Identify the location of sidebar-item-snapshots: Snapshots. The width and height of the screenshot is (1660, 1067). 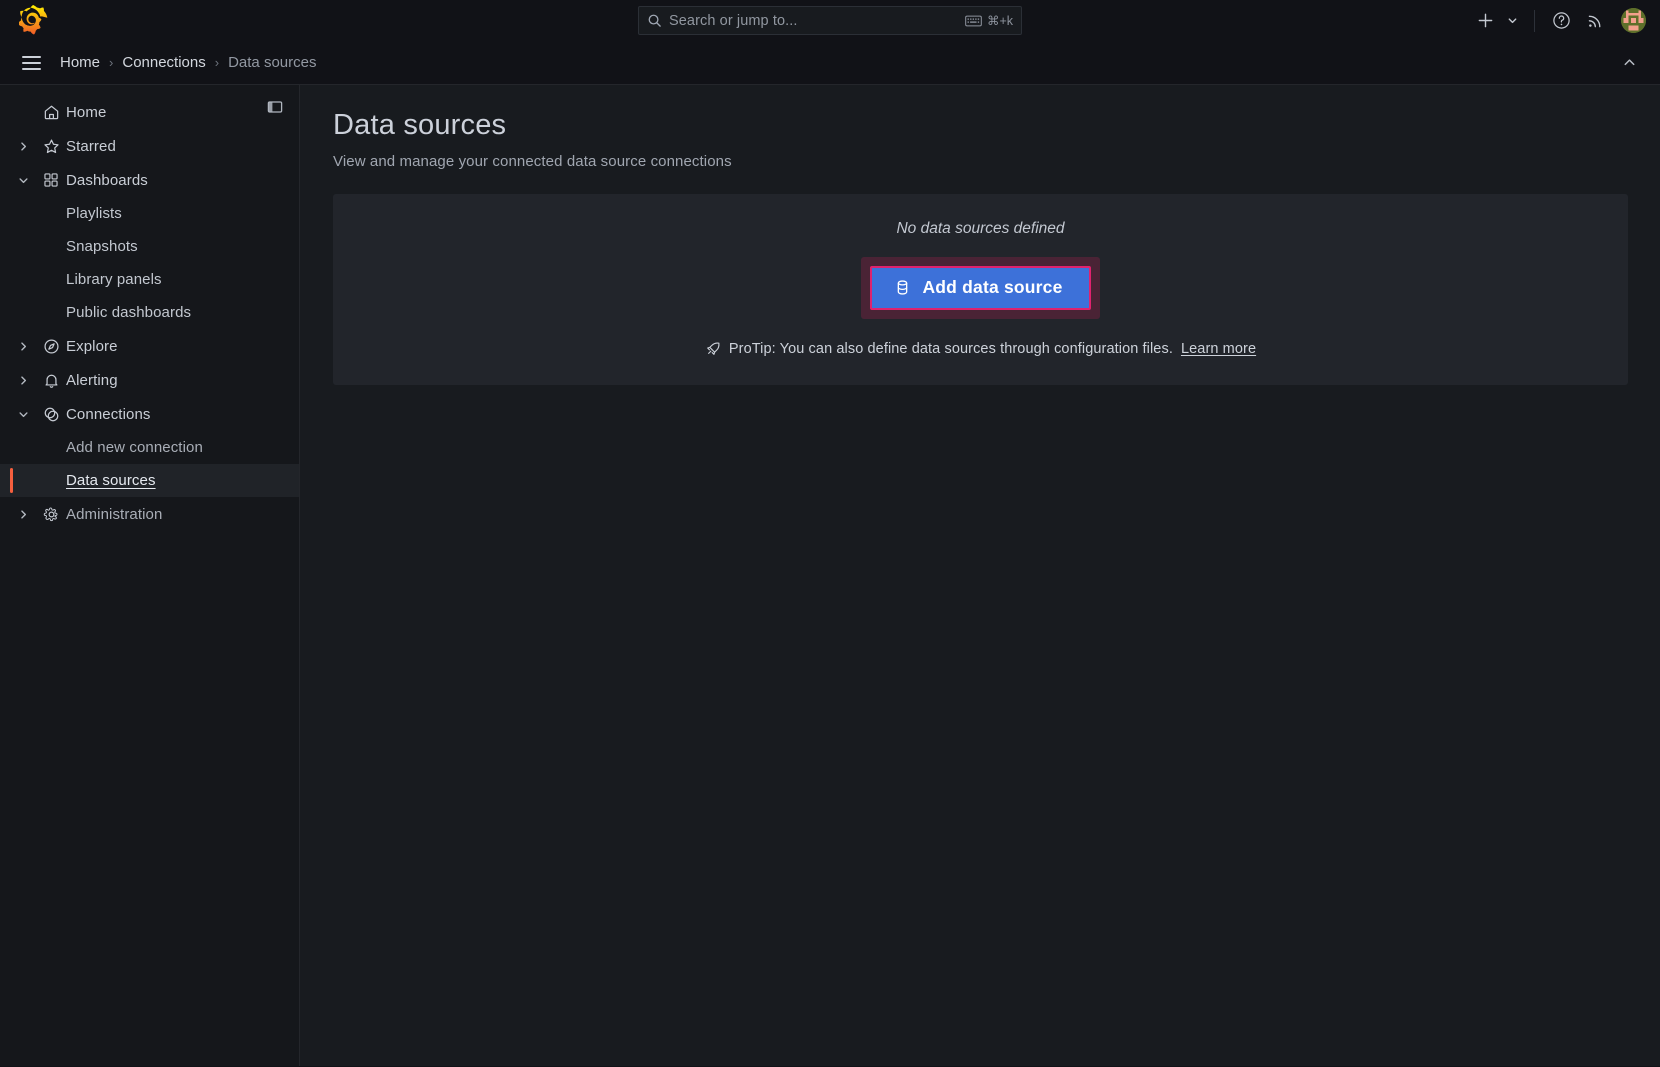
(149, 246).